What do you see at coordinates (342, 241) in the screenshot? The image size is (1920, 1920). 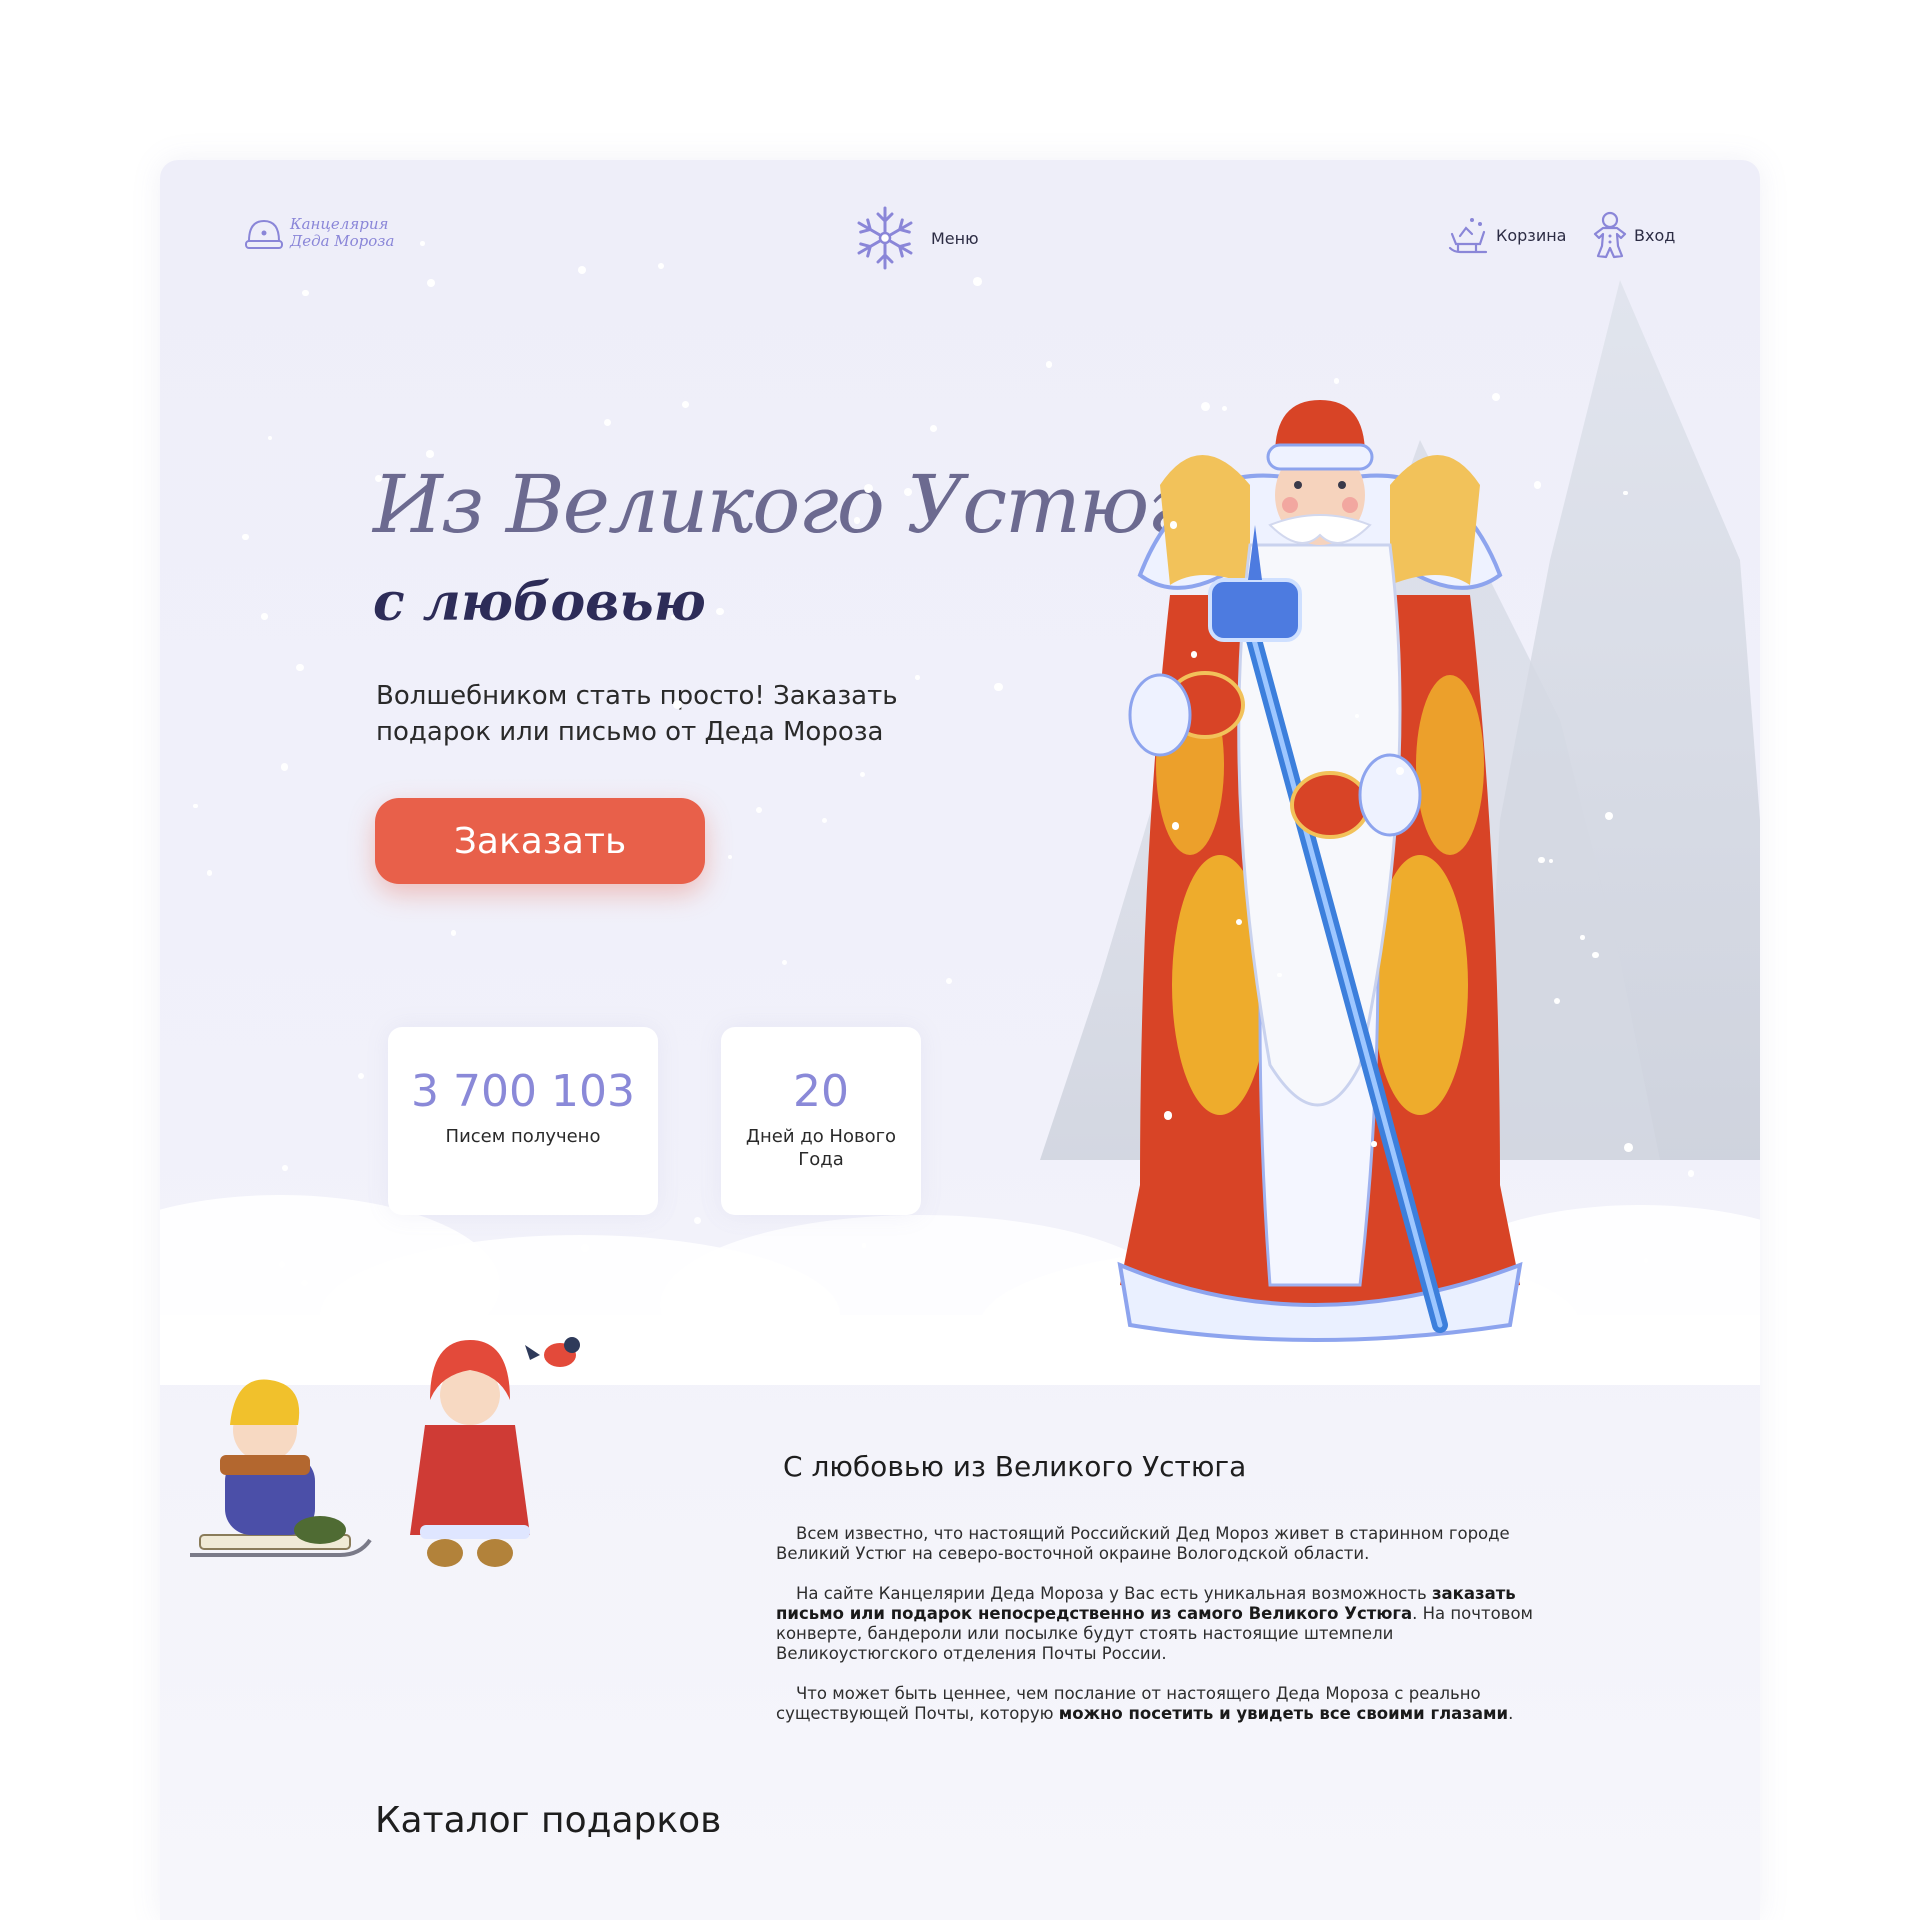 I see `logo-line-2: Деда Мороза` at bounding box center [342, 241].